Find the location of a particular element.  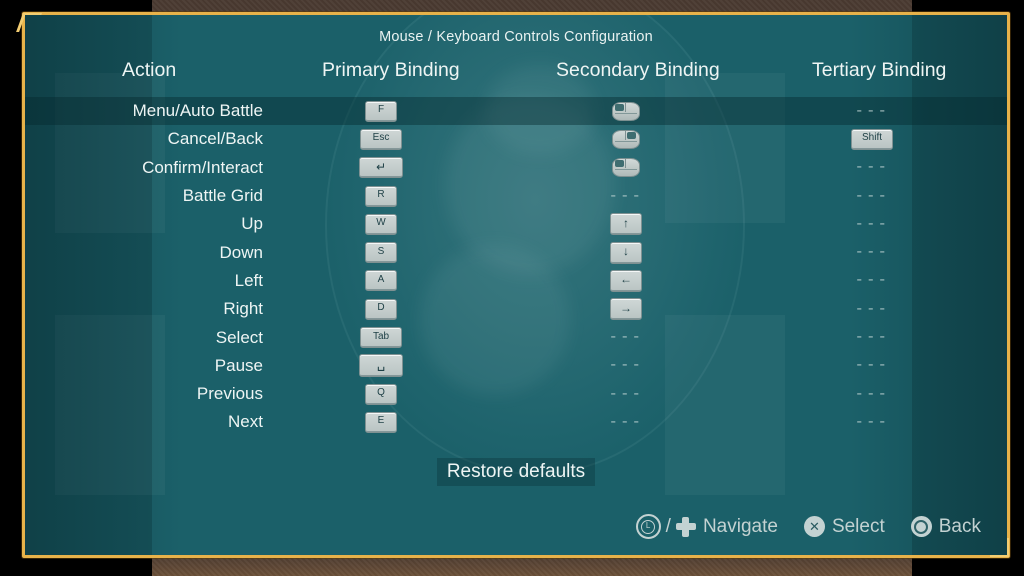

keycap-a: A is located at coordinates (381, 281).